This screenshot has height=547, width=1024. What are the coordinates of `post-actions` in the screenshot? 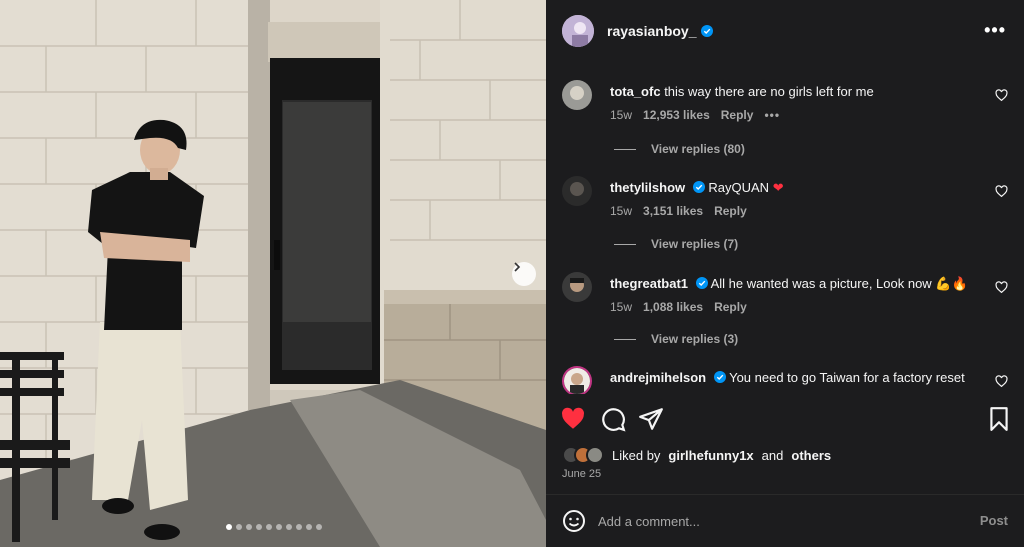 It's located at (785, 420).